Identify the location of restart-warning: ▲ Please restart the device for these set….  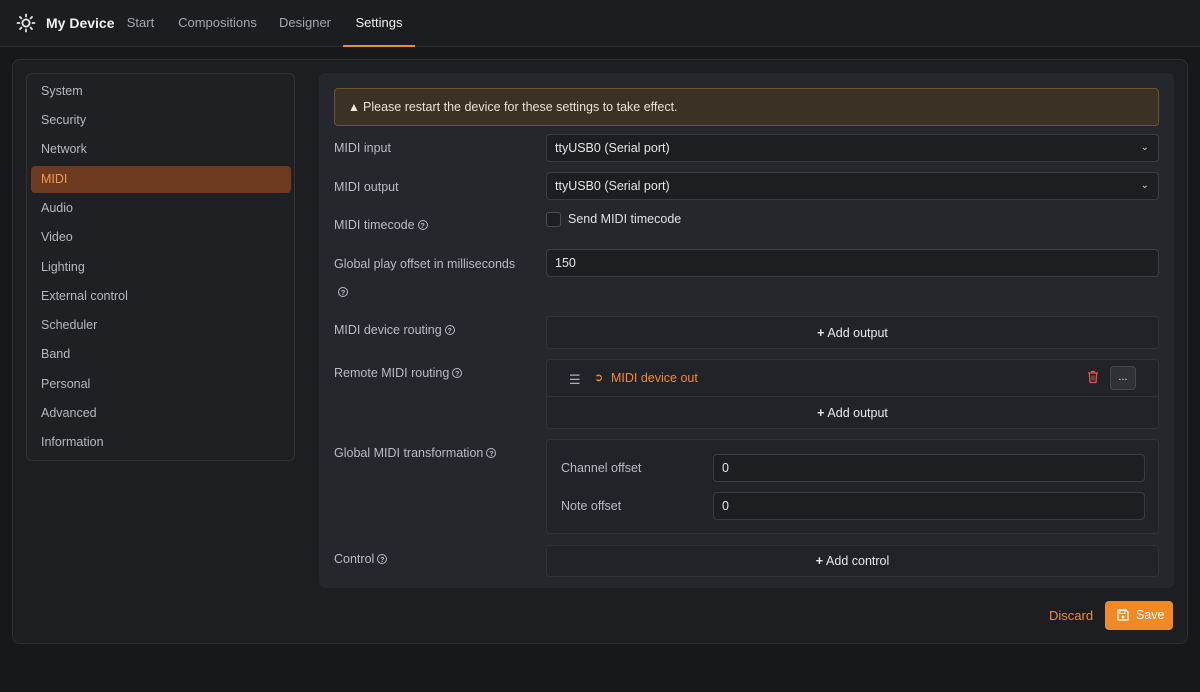
(746, 107).